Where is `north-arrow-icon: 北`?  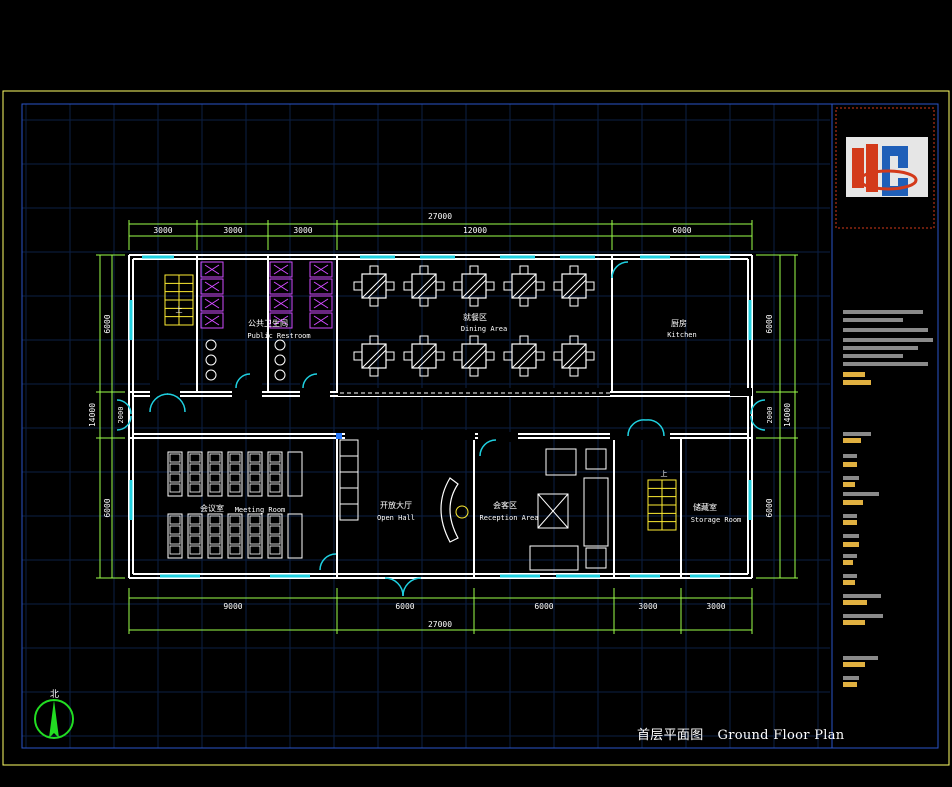 north-arrow-icon: 北 is located at coordinates (54, 714).